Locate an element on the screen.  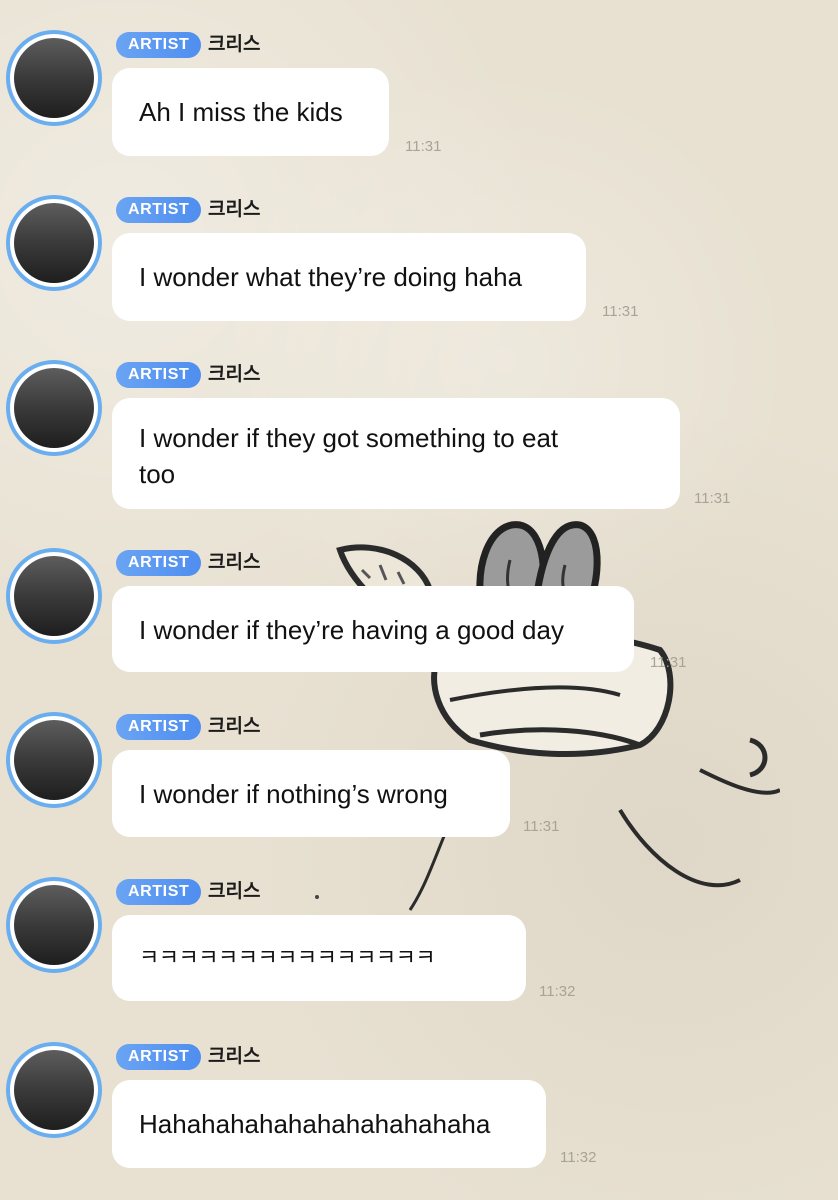
message-bubble: I wonder if they’re having a good day is located at coordinates (373, 629).